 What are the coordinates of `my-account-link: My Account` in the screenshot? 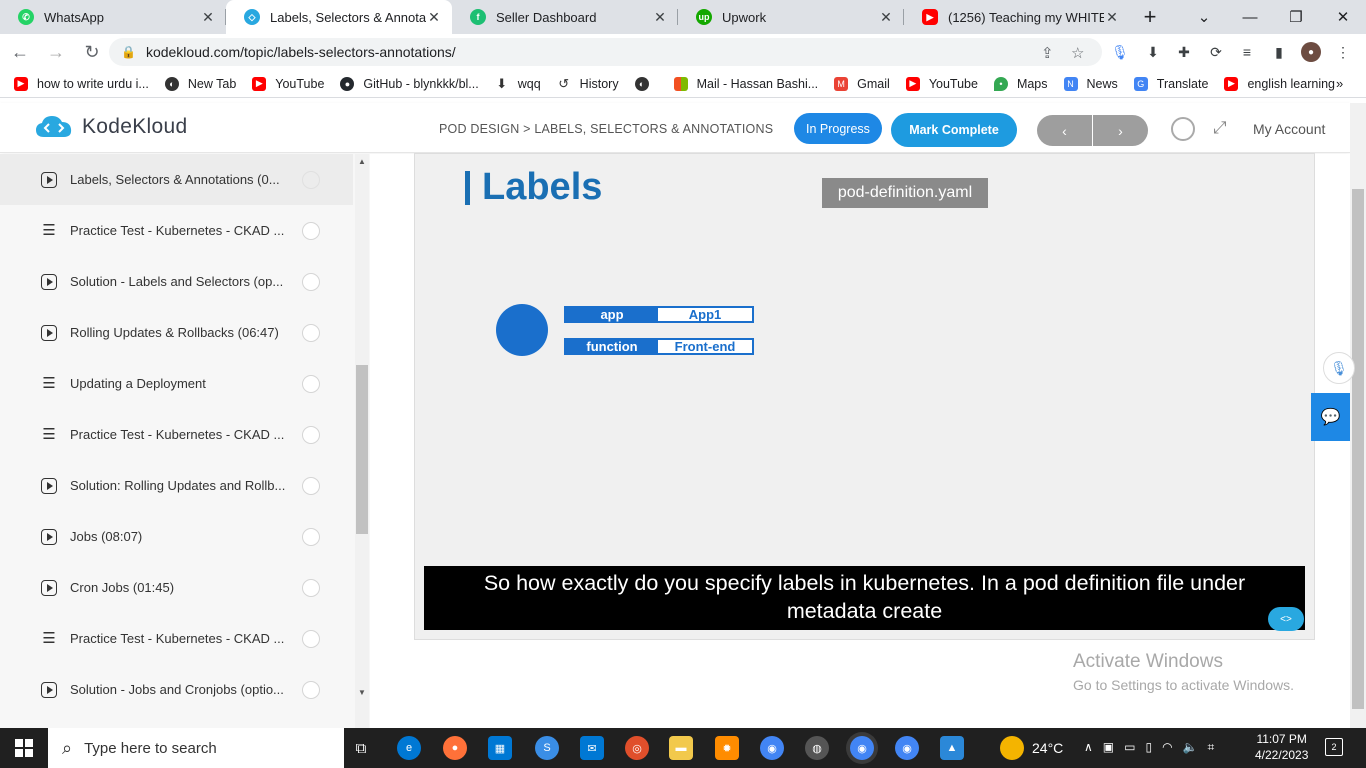 It's located at (1289, 129).